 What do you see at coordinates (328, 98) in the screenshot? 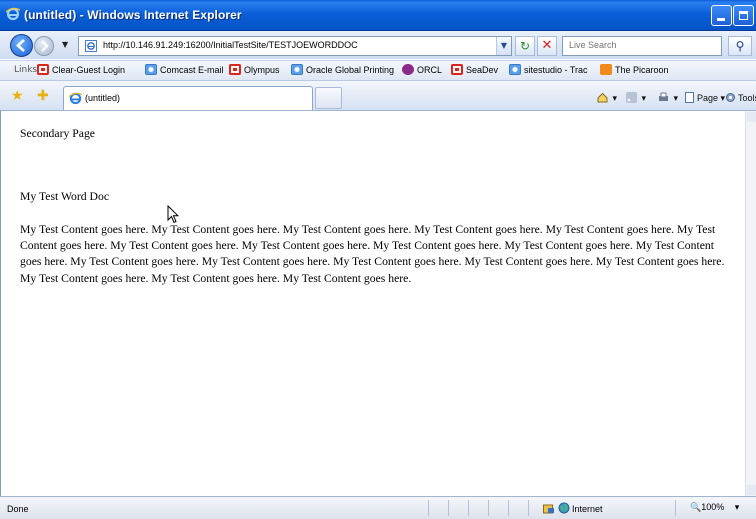
I see `new-tab-button` at bounding box center [328, 98].